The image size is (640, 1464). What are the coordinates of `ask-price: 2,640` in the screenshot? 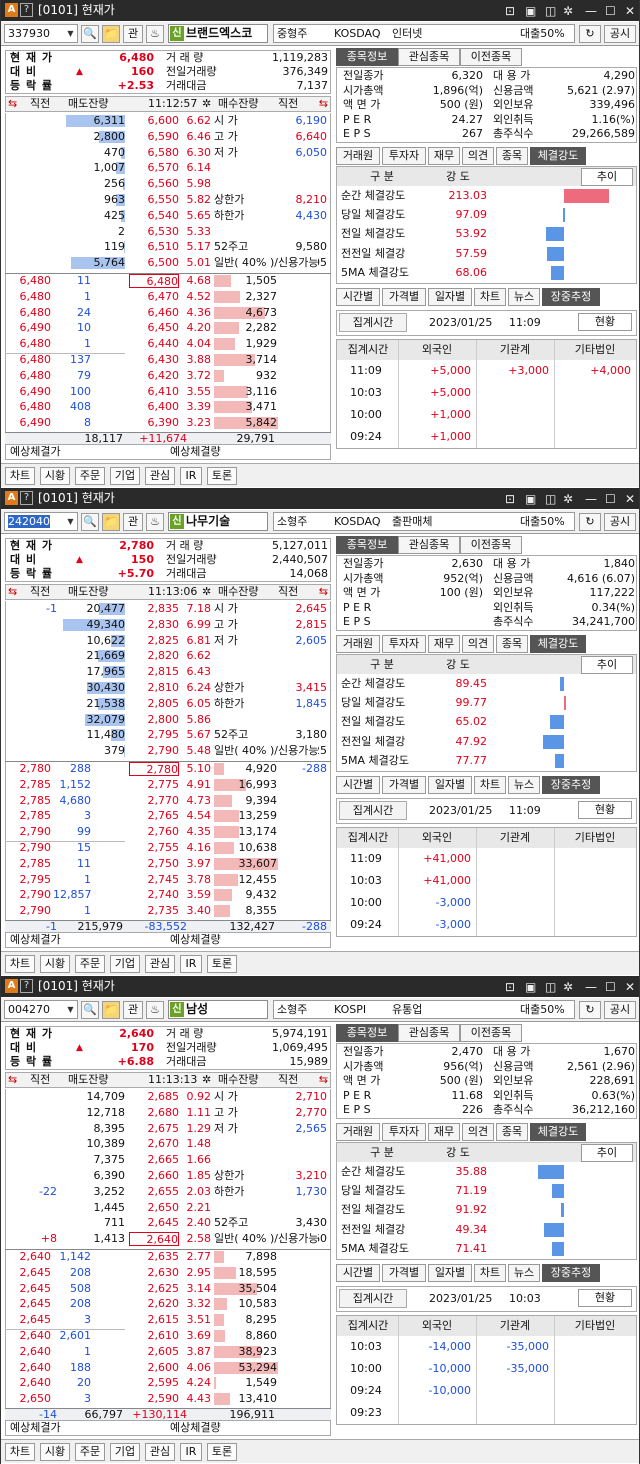 It's located at (154, 1239).